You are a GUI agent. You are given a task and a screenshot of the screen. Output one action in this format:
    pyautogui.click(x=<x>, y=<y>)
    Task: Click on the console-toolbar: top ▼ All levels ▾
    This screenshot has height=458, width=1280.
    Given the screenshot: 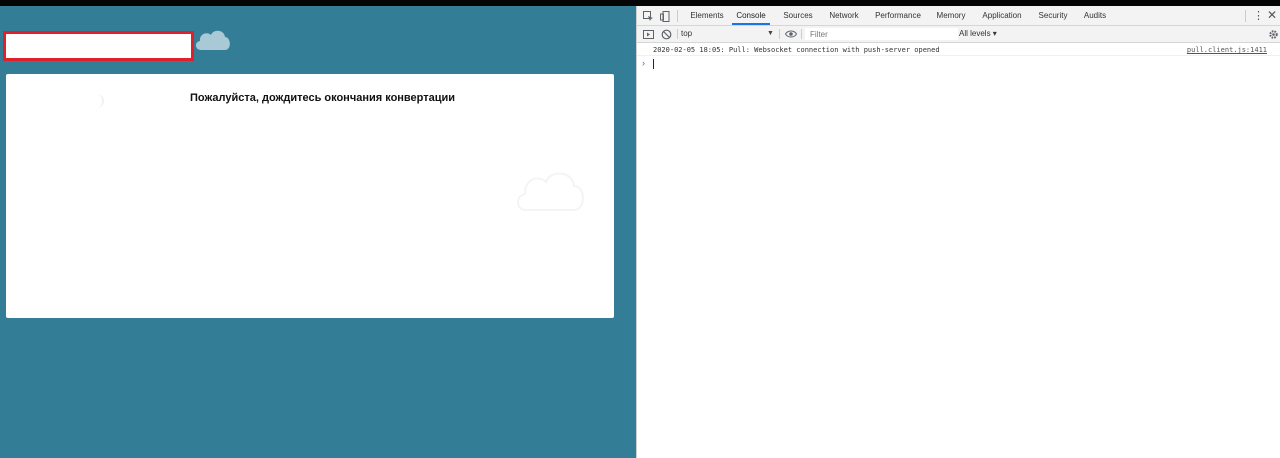 What is the action you would take?
    pyautogui.click(x=958, y=34)
    